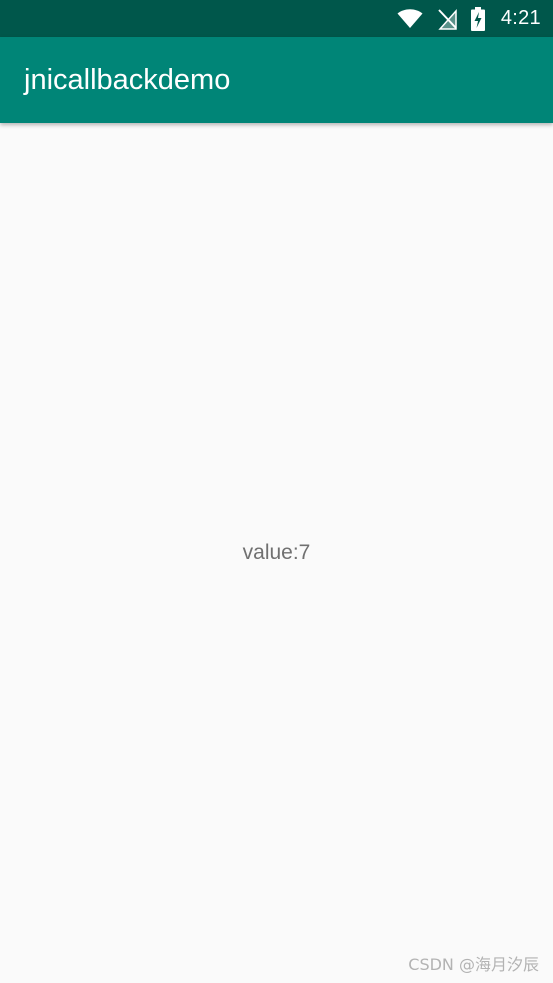  Describe the element at coordinates (473, 964) in the screenshot. I see `watermark: CSDN @海月汐辰` at that location.